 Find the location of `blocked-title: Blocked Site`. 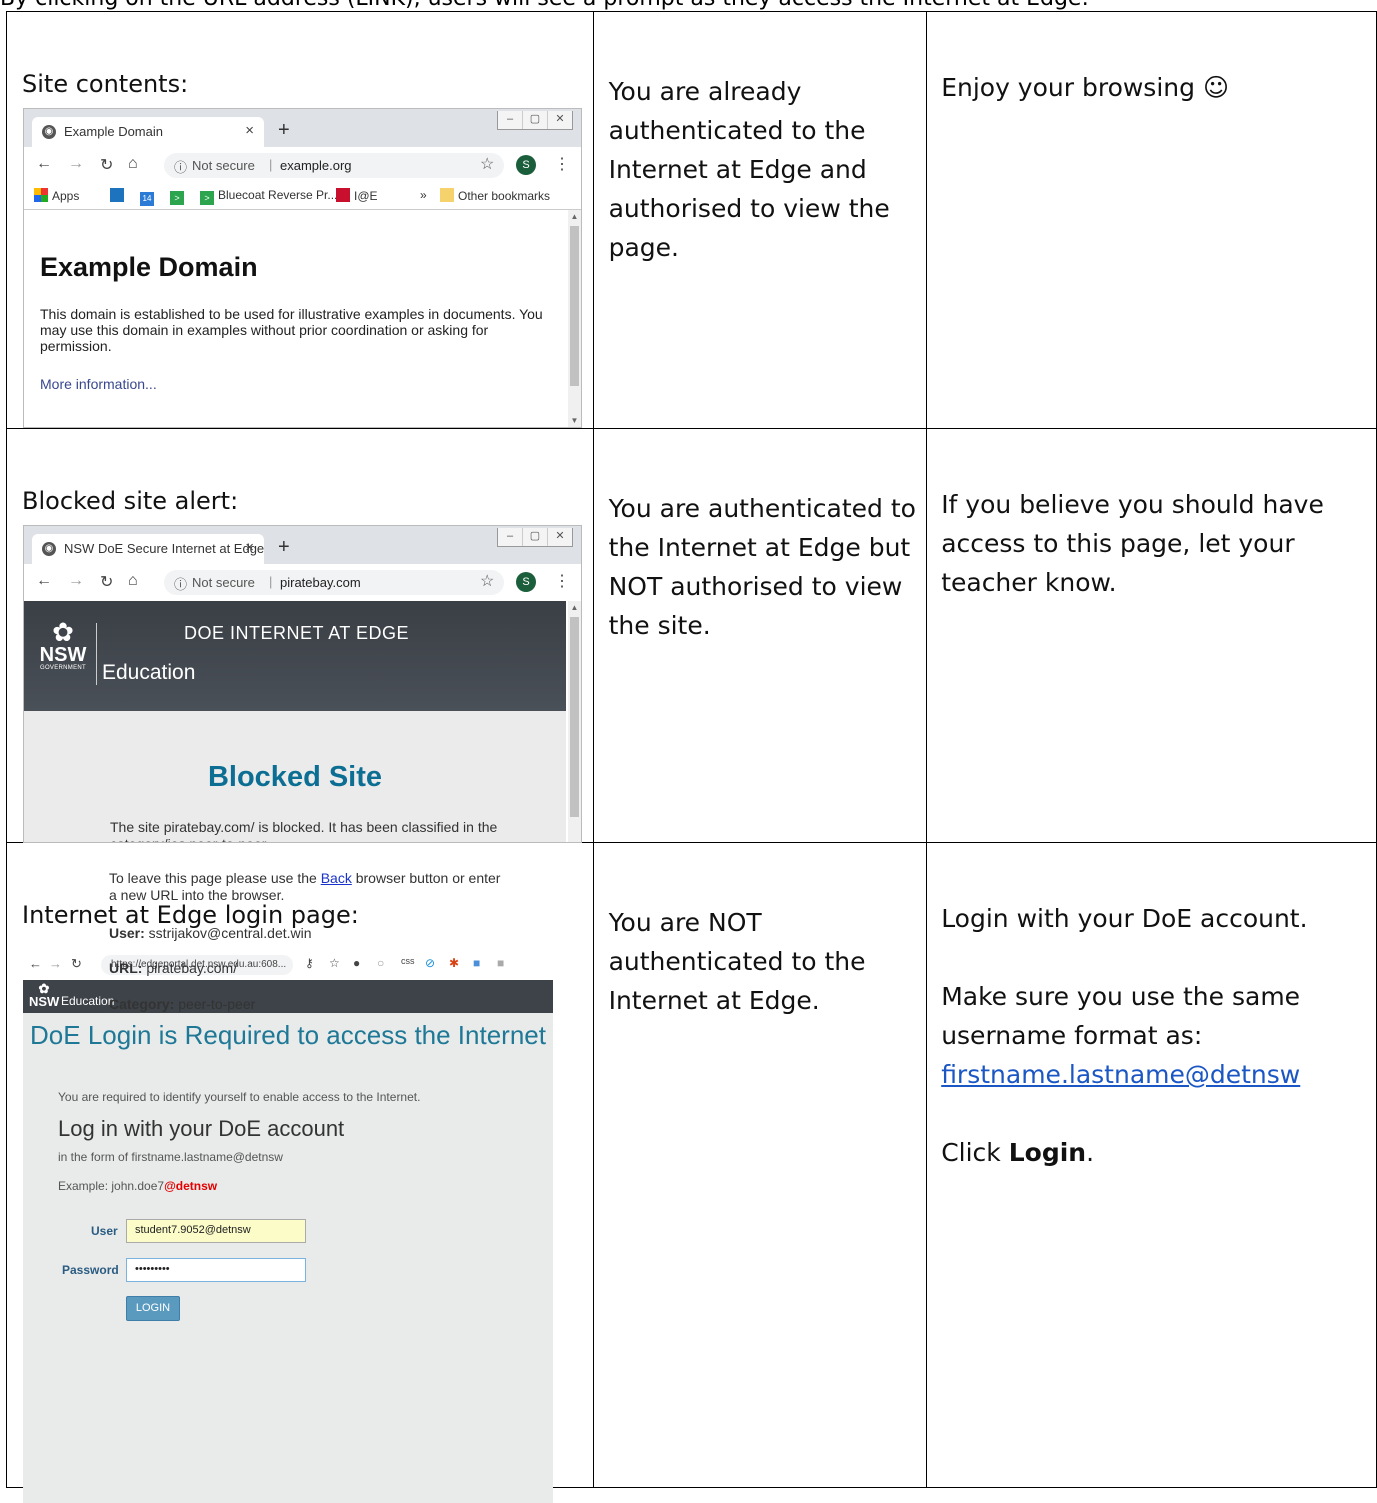

blocked-title: Blocked Site is located at coordinates (295, 777).